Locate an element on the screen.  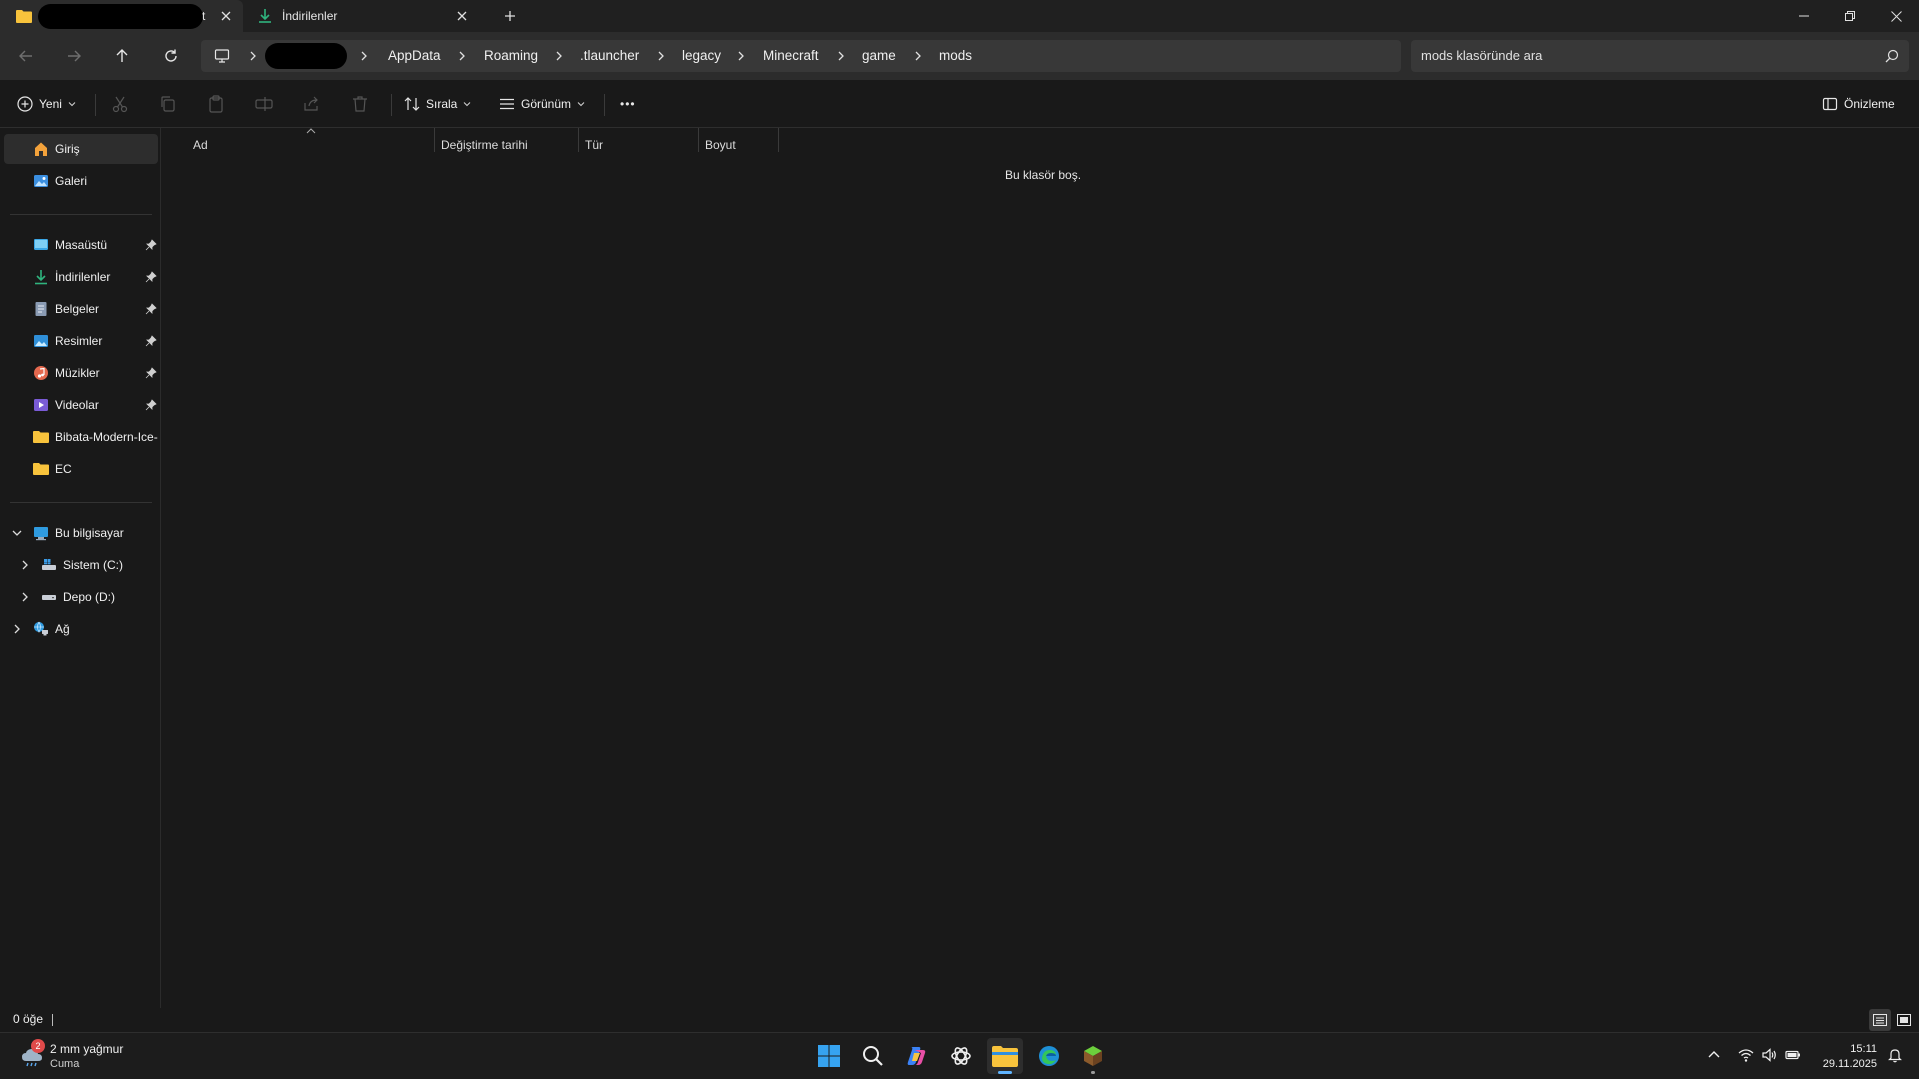
sidebar-item-desktop: Masaüstü is located at coordinates (81, 245).